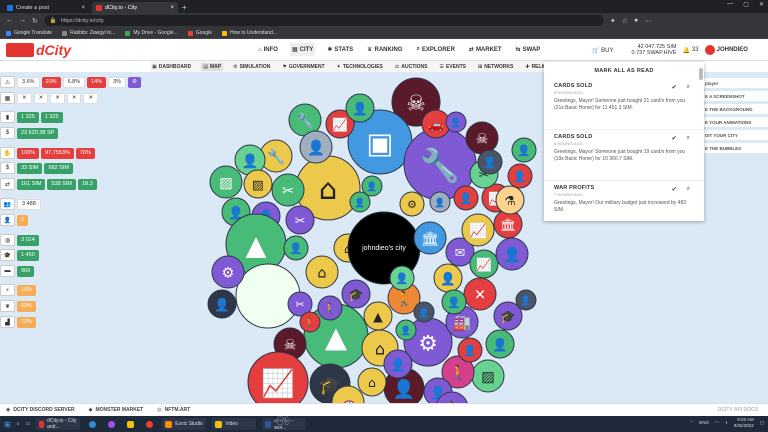 This screenshot has width=768, height=432. I want to click on hand-icon: ✋, so click(7, 153).